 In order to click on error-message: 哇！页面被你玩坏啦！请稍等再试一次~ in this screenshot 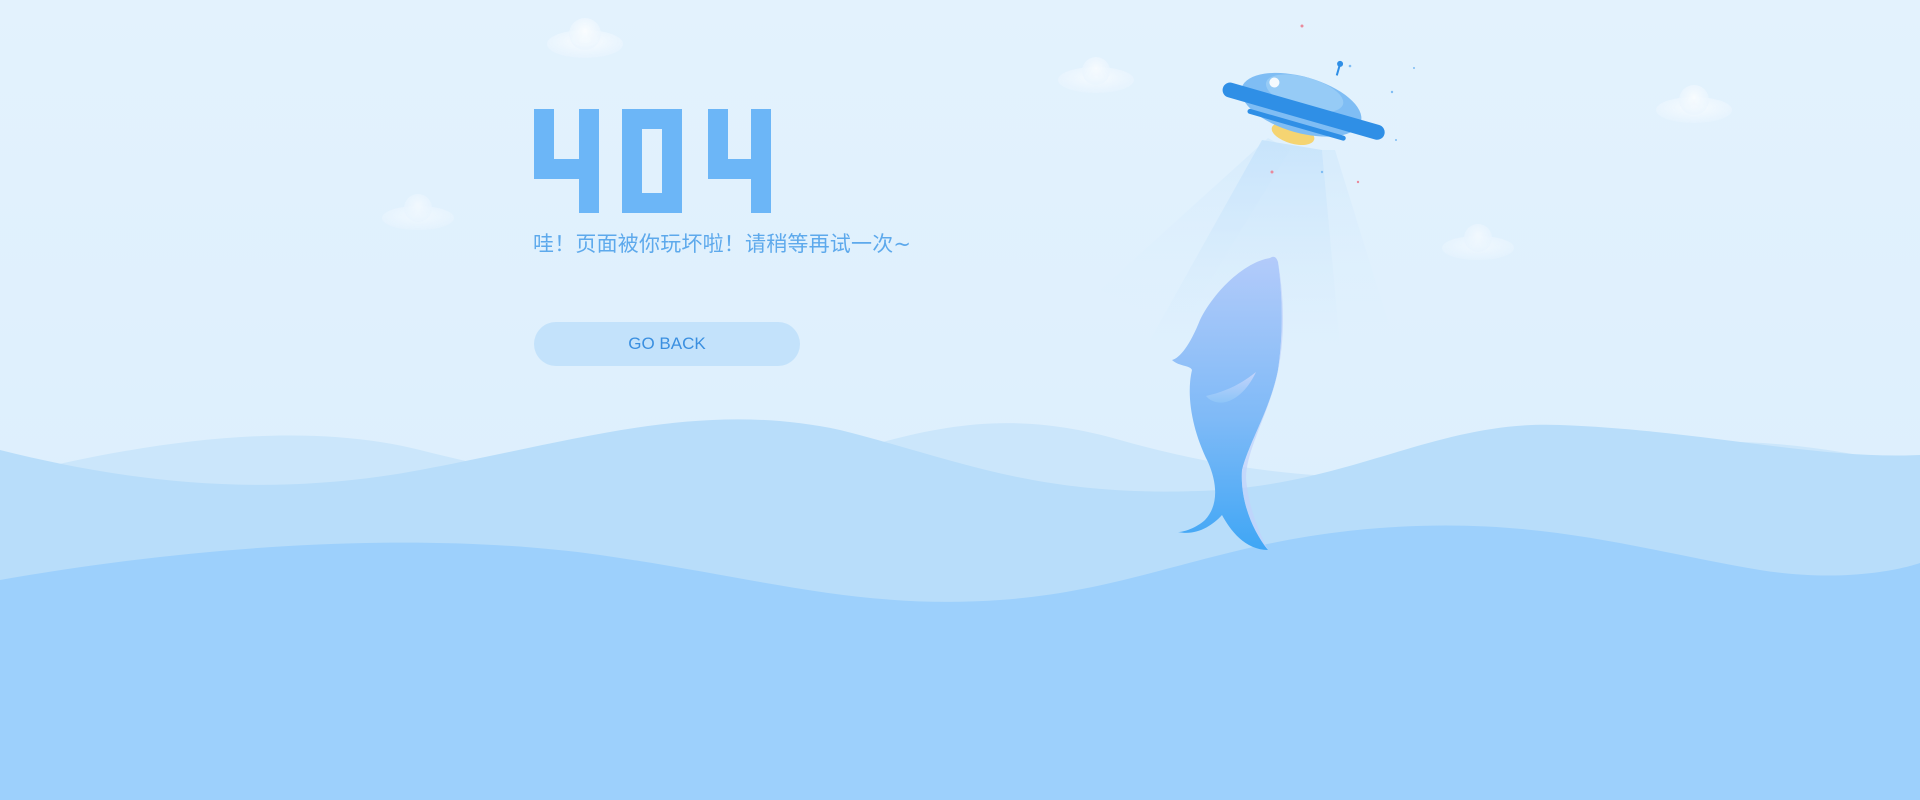, I will do `click(722, 244)`.